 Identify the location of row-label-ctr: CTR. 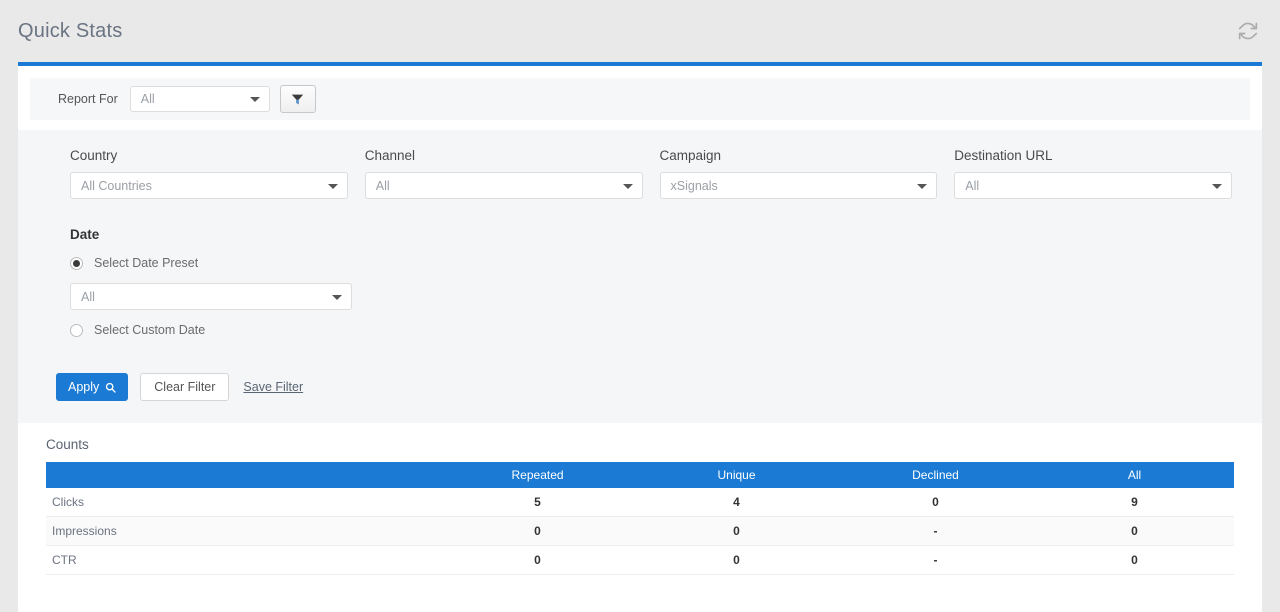
(242, 560).